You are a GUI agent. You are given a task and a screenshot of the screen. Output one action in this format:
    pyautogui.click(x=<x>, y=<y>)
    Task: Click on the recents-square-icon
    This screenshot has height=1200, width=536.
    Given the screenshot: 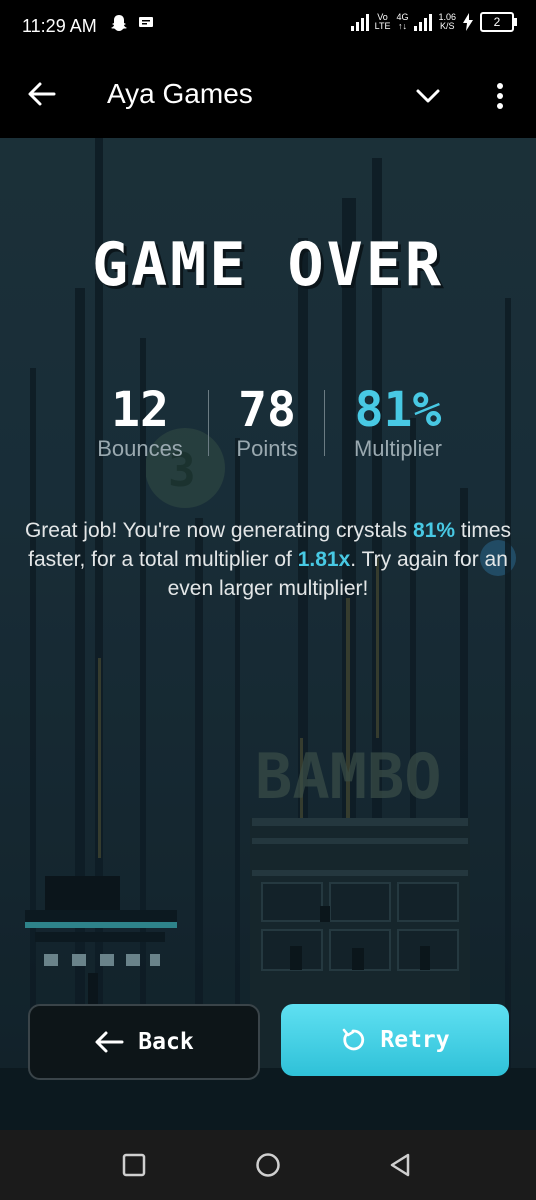 What is the action you would take?
    pyautogui.click(x=134, y=1165)
    